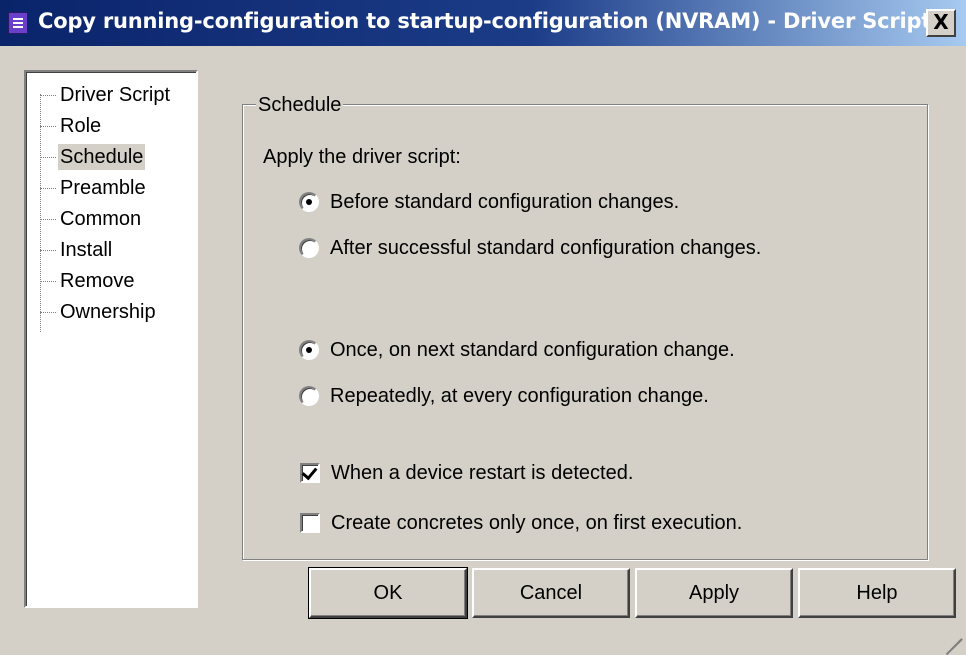  What do you see at coordinates (300, 105) in the screenshot?
I see `schedule-group-label: Schedule` at bounding box center [300, 105].